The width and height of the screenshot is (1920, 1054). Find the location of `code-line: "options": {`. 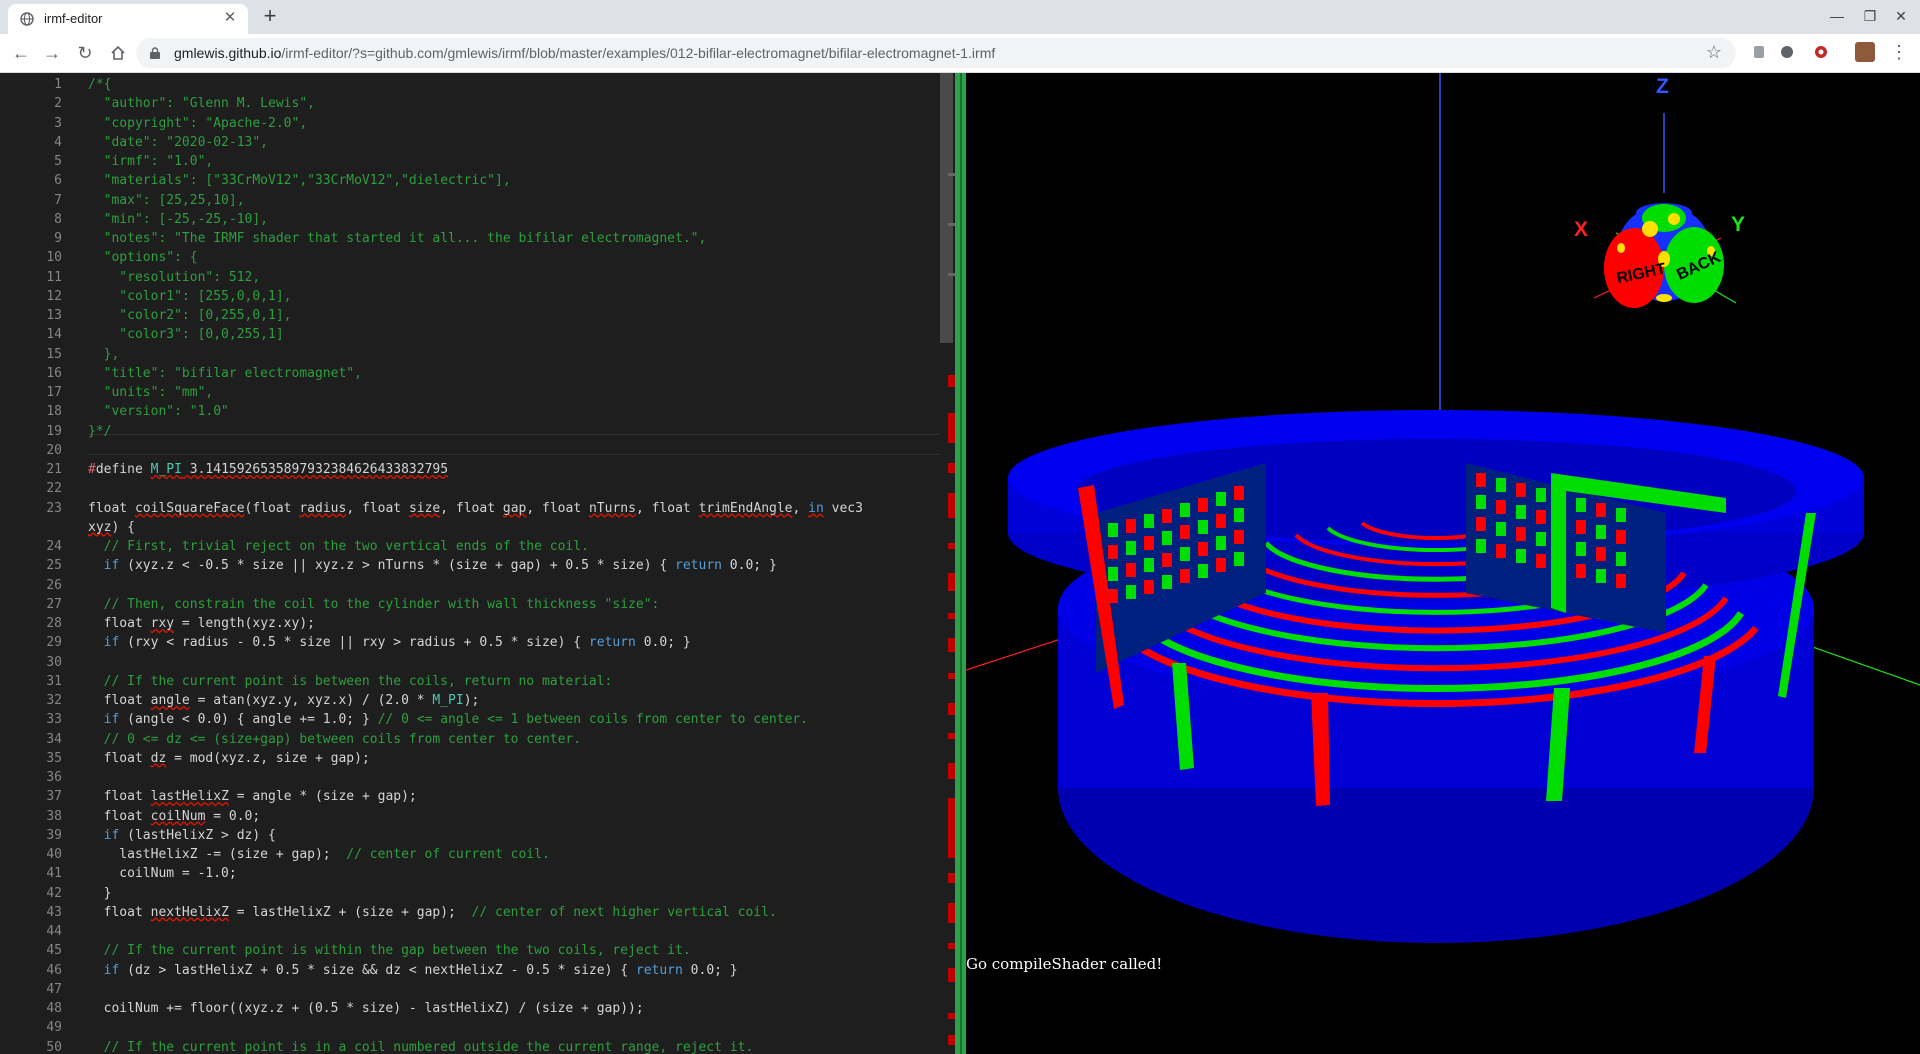

code-line: "options": { is located at coordinates (143, 257).